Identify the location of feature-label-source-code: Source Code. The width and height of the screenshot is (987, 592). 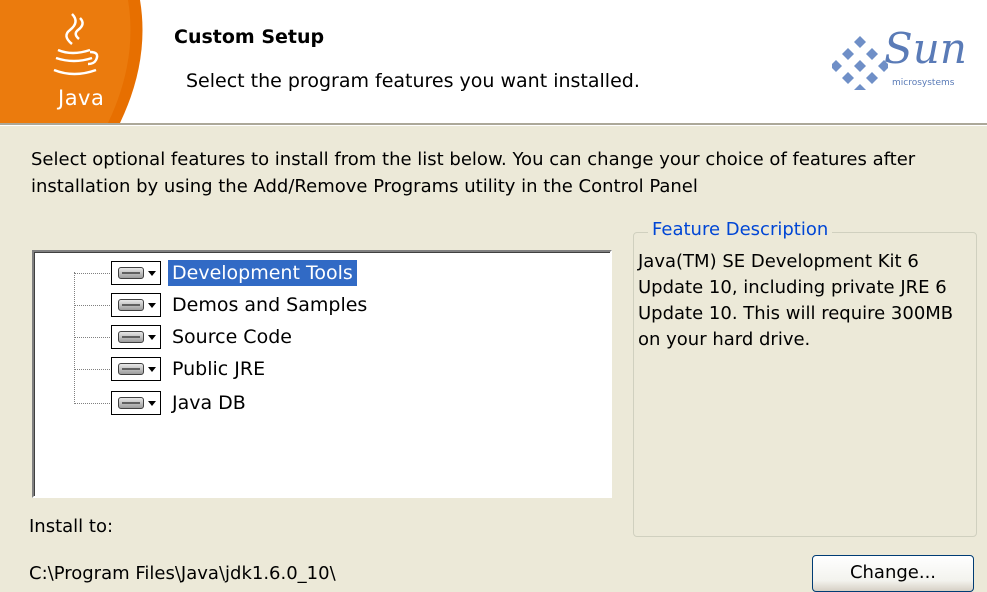
(232, 337).